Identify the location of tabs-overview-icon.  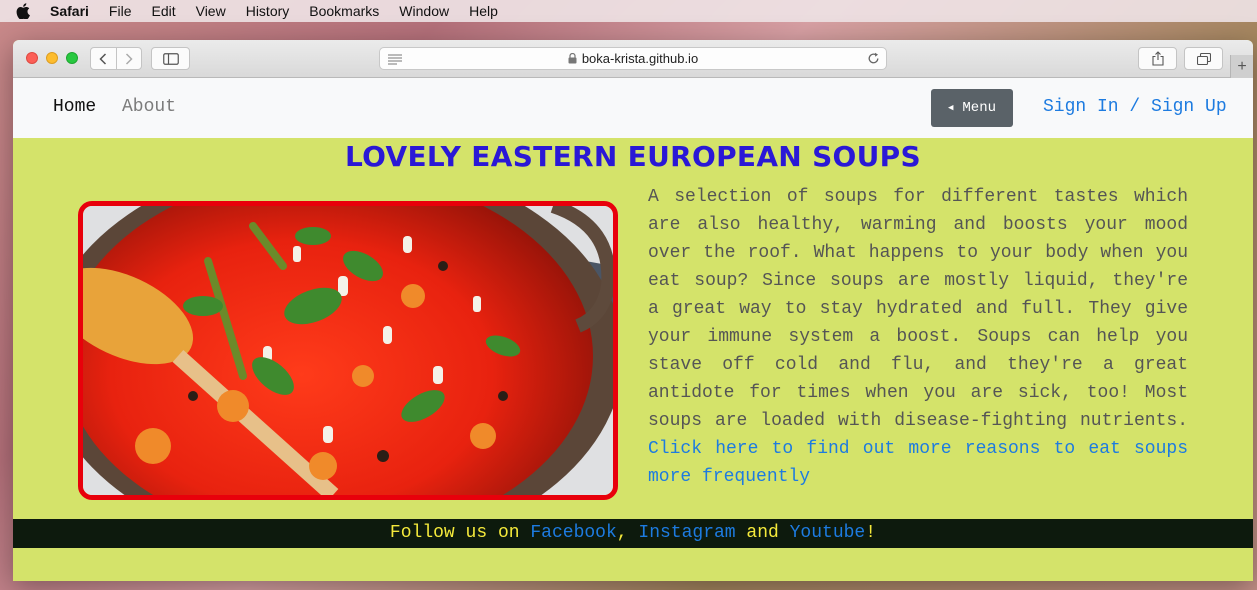
(1203, 58).